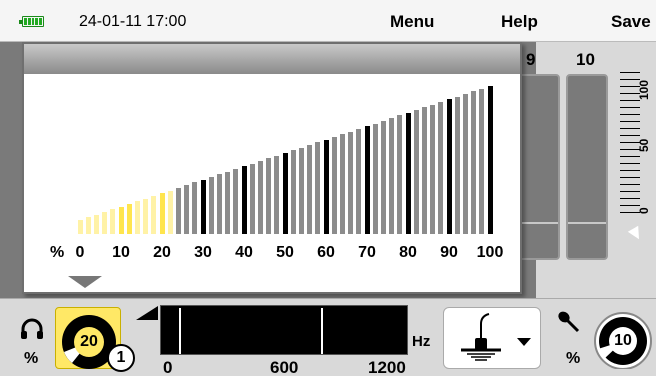  What do you see at coordinates (519, 22) in the screenshot?
I see `help-button: Help` at bounding box center [519, 22].